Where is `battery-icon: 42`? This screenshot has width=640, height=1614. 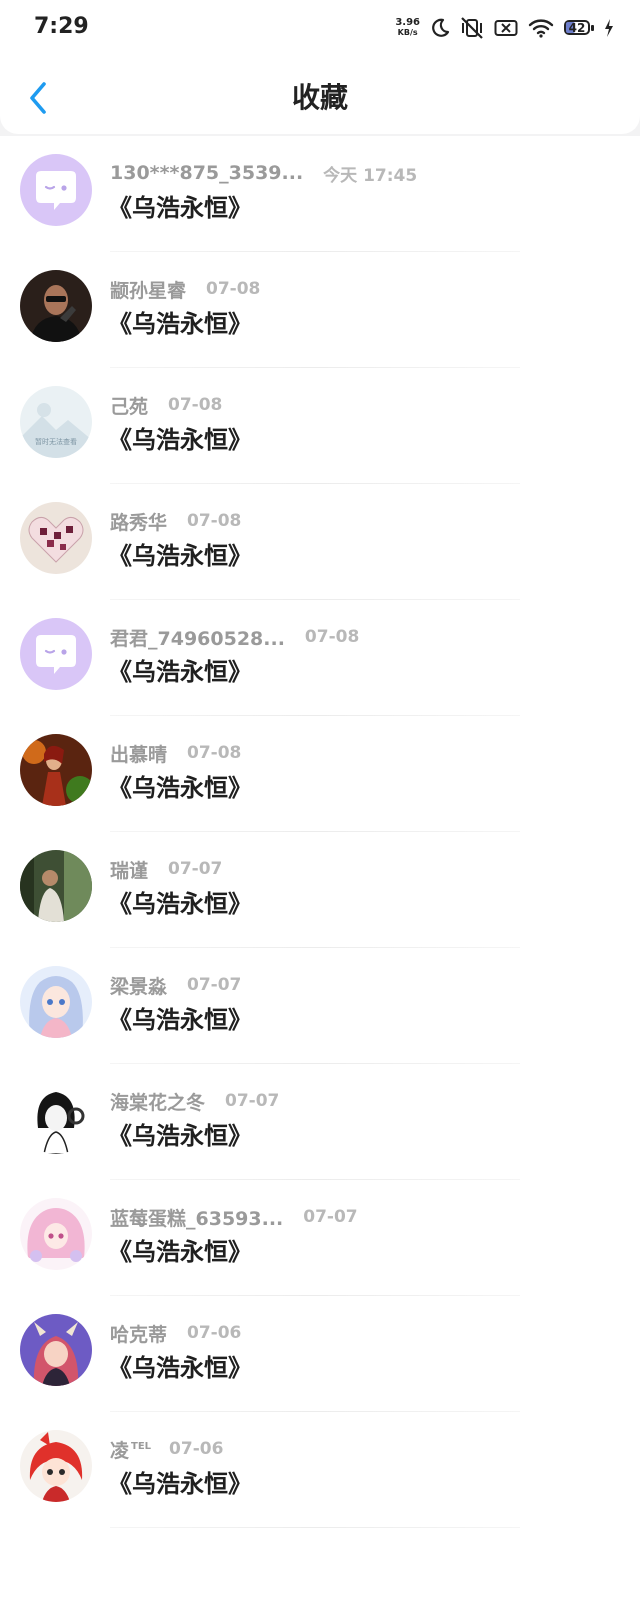 battery-icon: 42 is located at coordinates (579, 28).